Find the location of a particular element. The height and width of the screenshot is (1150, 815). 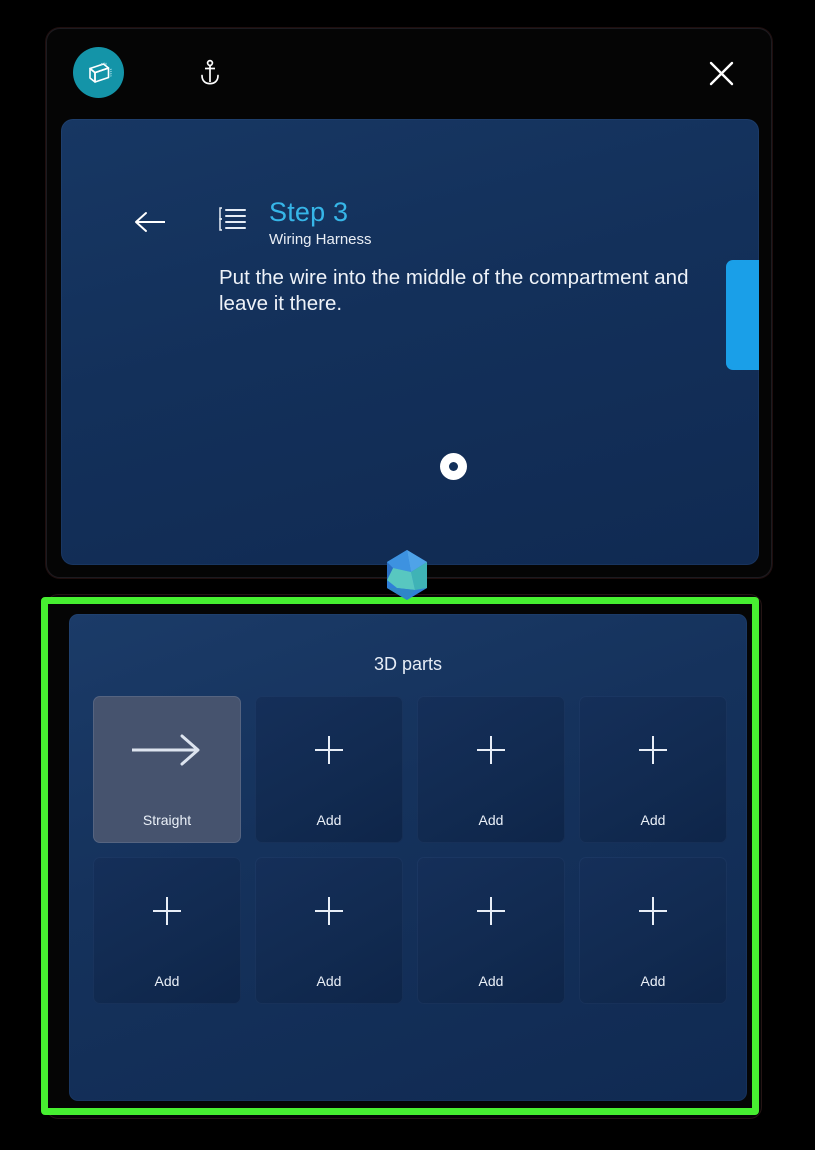

part-tile-label: Straight is located at coordinates (167, 820).